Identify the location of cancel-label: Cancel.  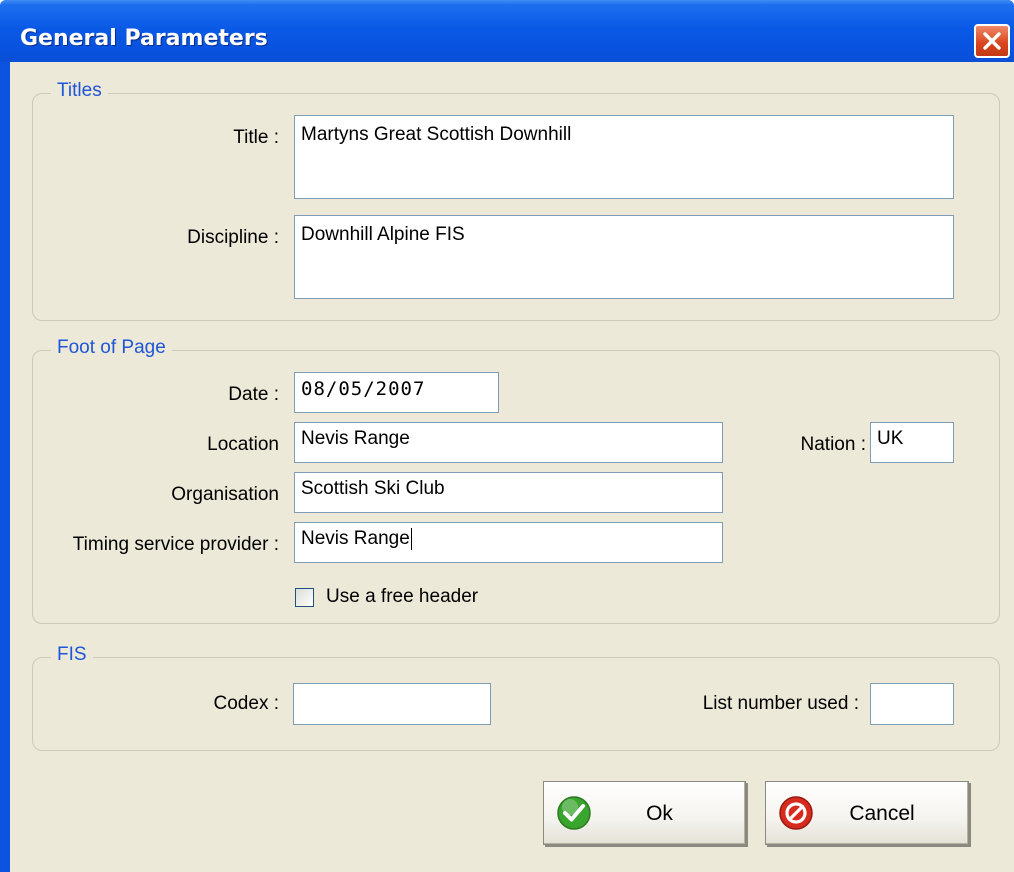
(882, 813).